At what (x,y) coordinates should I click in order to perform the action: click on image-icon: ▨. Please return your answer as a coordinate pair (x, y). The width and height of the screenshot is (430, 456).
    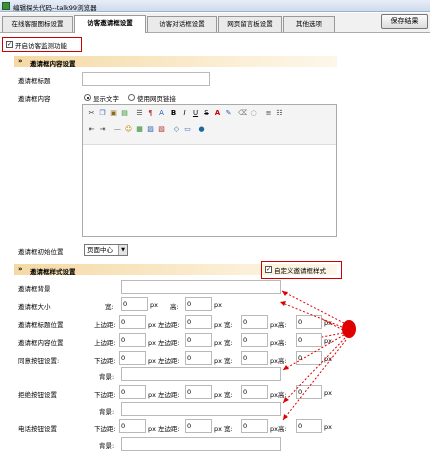
    Looking at the image, I should click on (150, 129).